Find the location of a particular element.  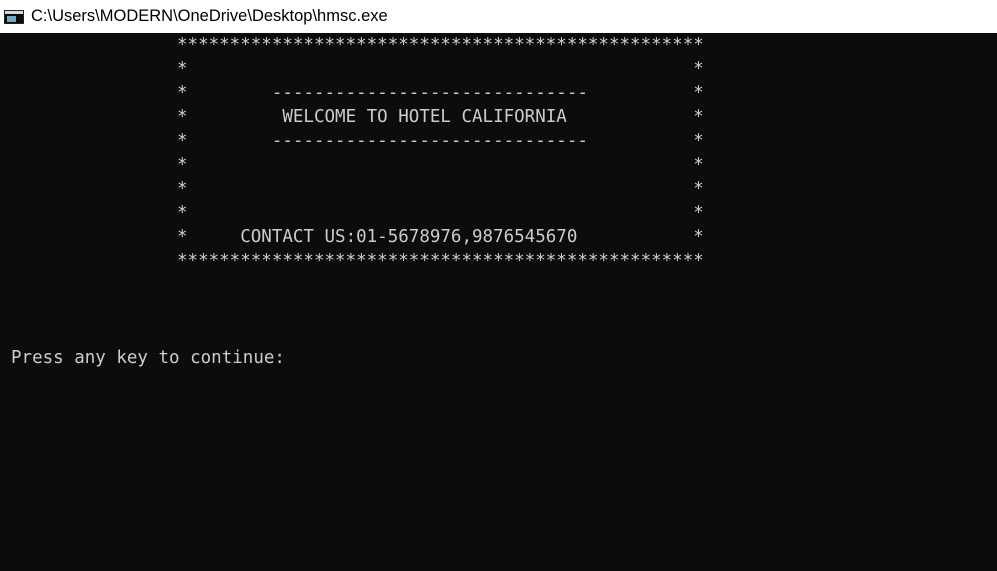

banner-contact-text: * CONTACT US:01-5678976,9876545670 * is located at coordinates (440, 237).